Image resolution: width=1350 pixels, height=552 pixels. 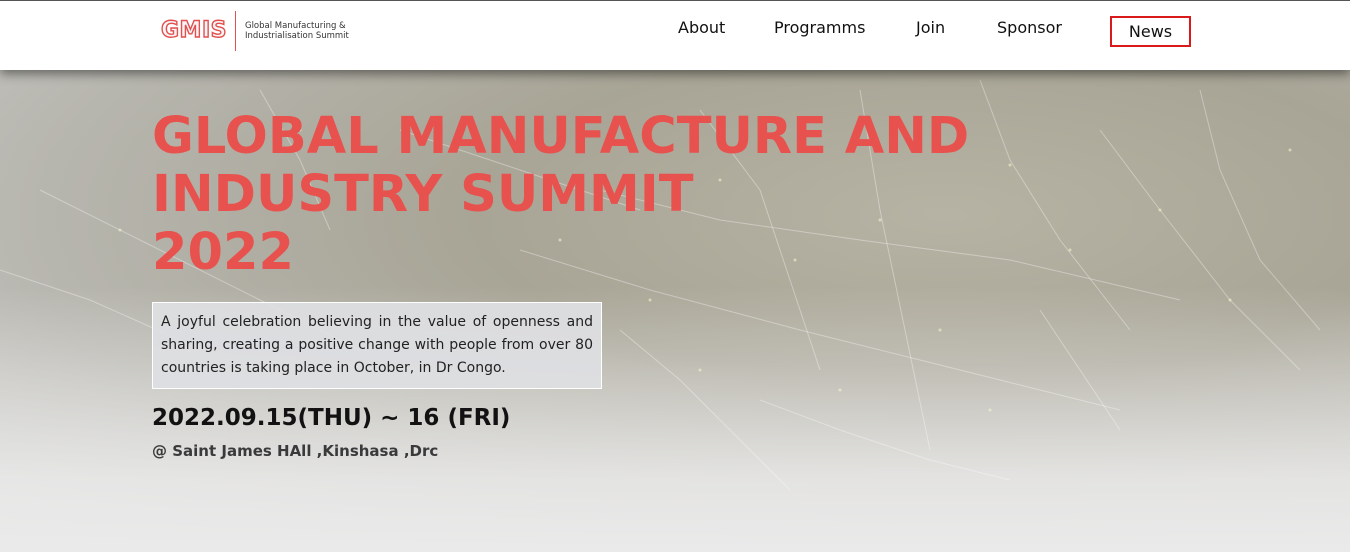 What do you see at coordinates (193, 30) in the screenshot?
I see `logo-mark: GMIS` at bounding box center [193, 30].